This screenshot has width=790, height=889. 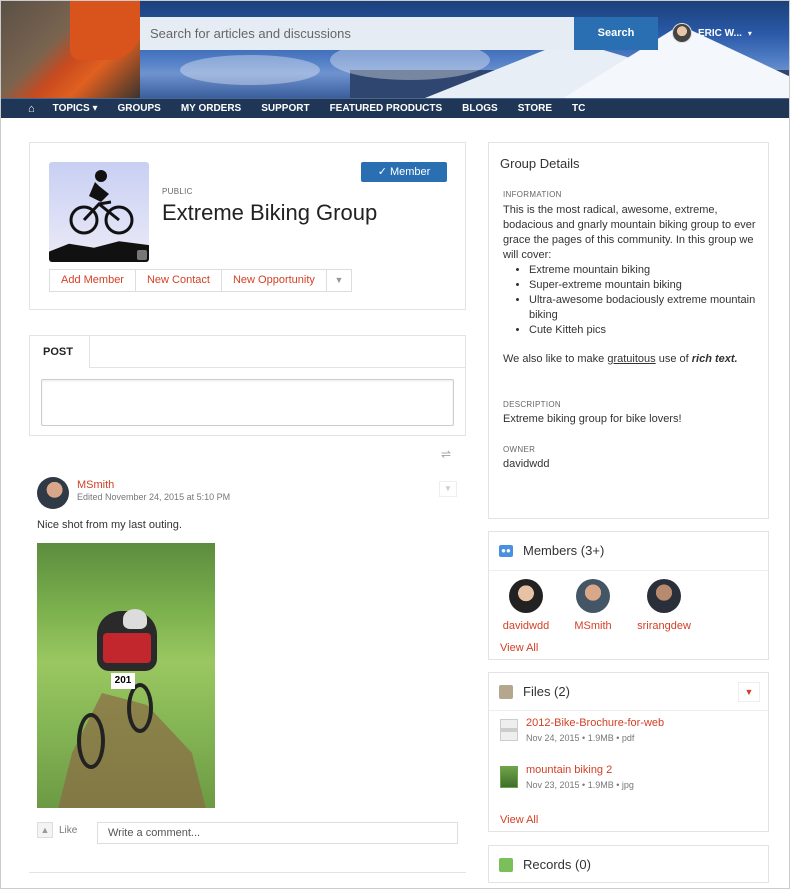 I want to click on camera-icon, so click(x=142, y=255).